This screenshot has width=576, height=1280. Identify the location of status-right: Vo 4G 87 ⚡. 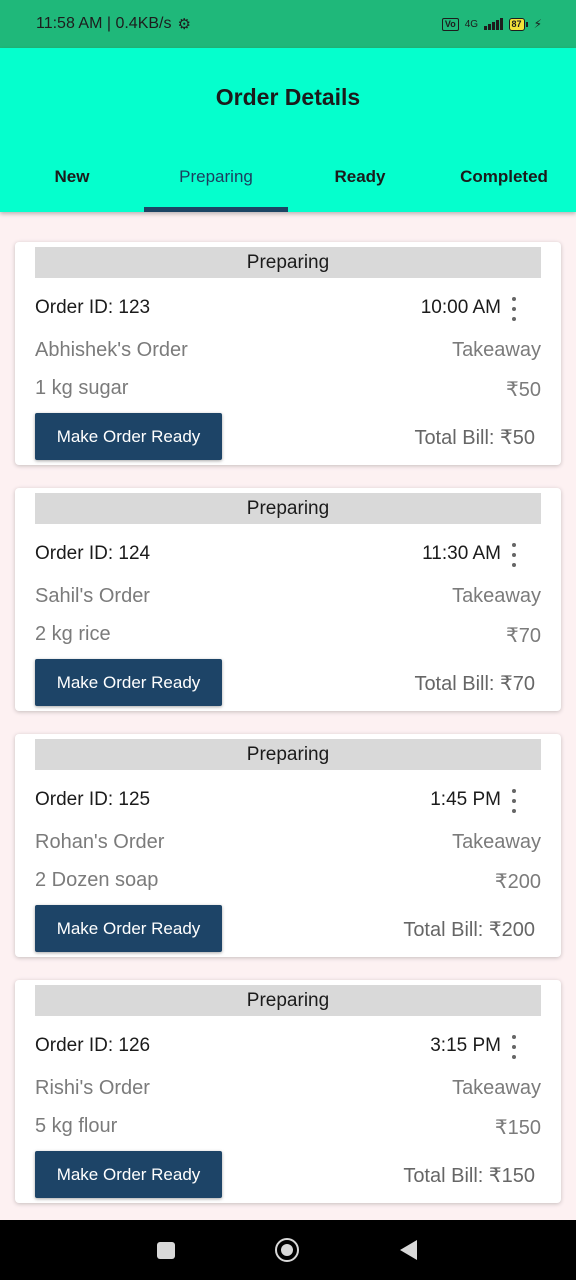
(491, 24).